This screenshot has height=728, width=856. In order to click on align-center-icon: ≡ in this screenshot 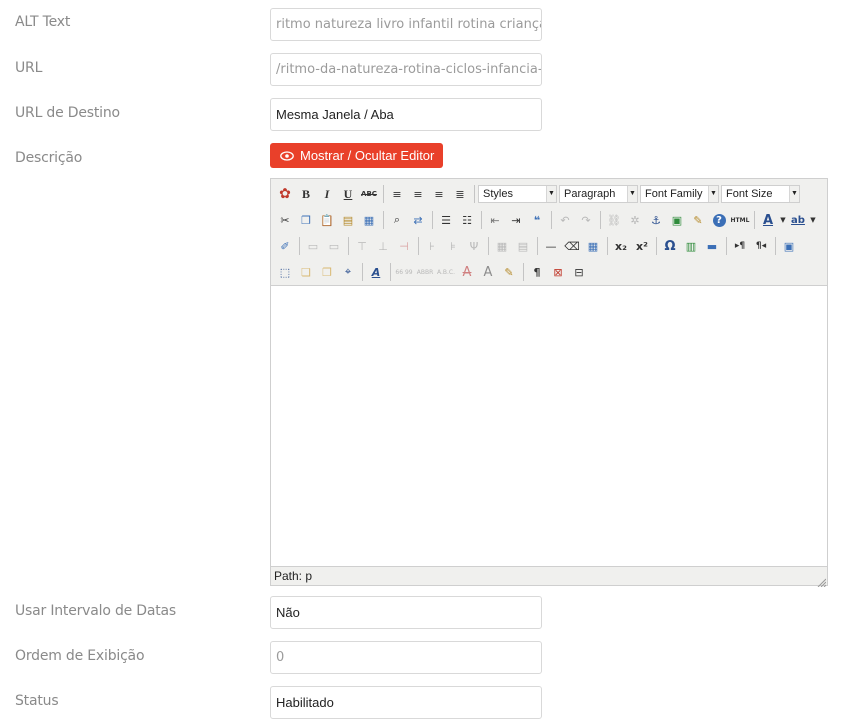, I will do `click(418, 194)`.